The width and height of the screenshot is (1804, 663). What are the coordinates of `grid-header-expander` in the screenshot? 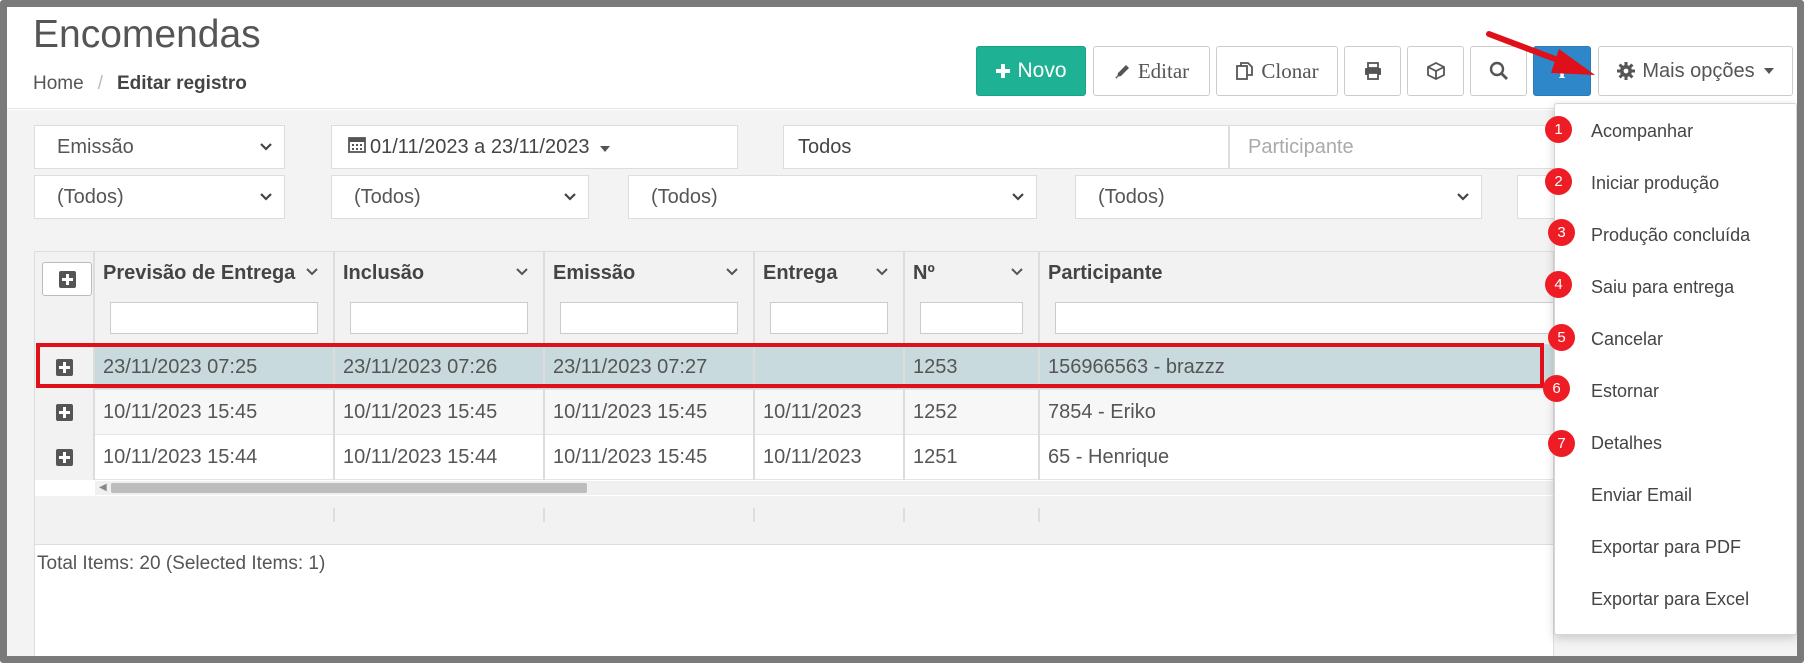 It's located at (65, 298).